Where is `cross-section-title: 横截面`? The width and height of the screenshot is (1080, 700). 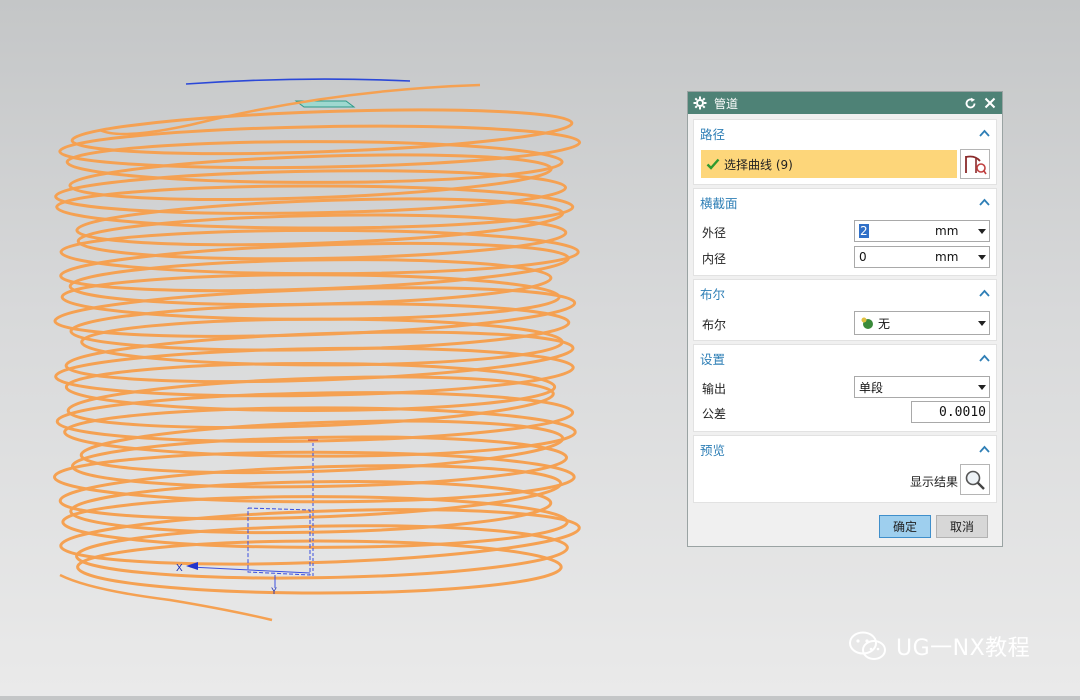
cross-section-title: 横截面 is located at coordinates (719, 203).